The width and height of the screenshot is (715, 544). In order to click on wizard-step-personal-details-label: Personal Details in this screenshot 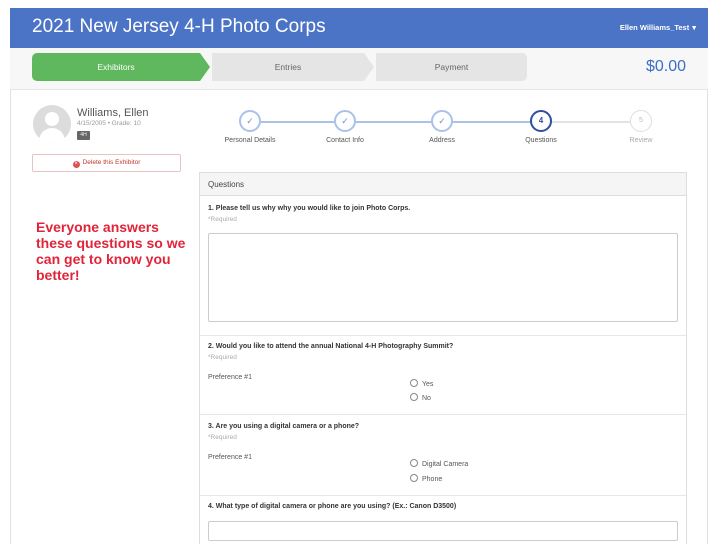, I will do `click(250, 140)`.